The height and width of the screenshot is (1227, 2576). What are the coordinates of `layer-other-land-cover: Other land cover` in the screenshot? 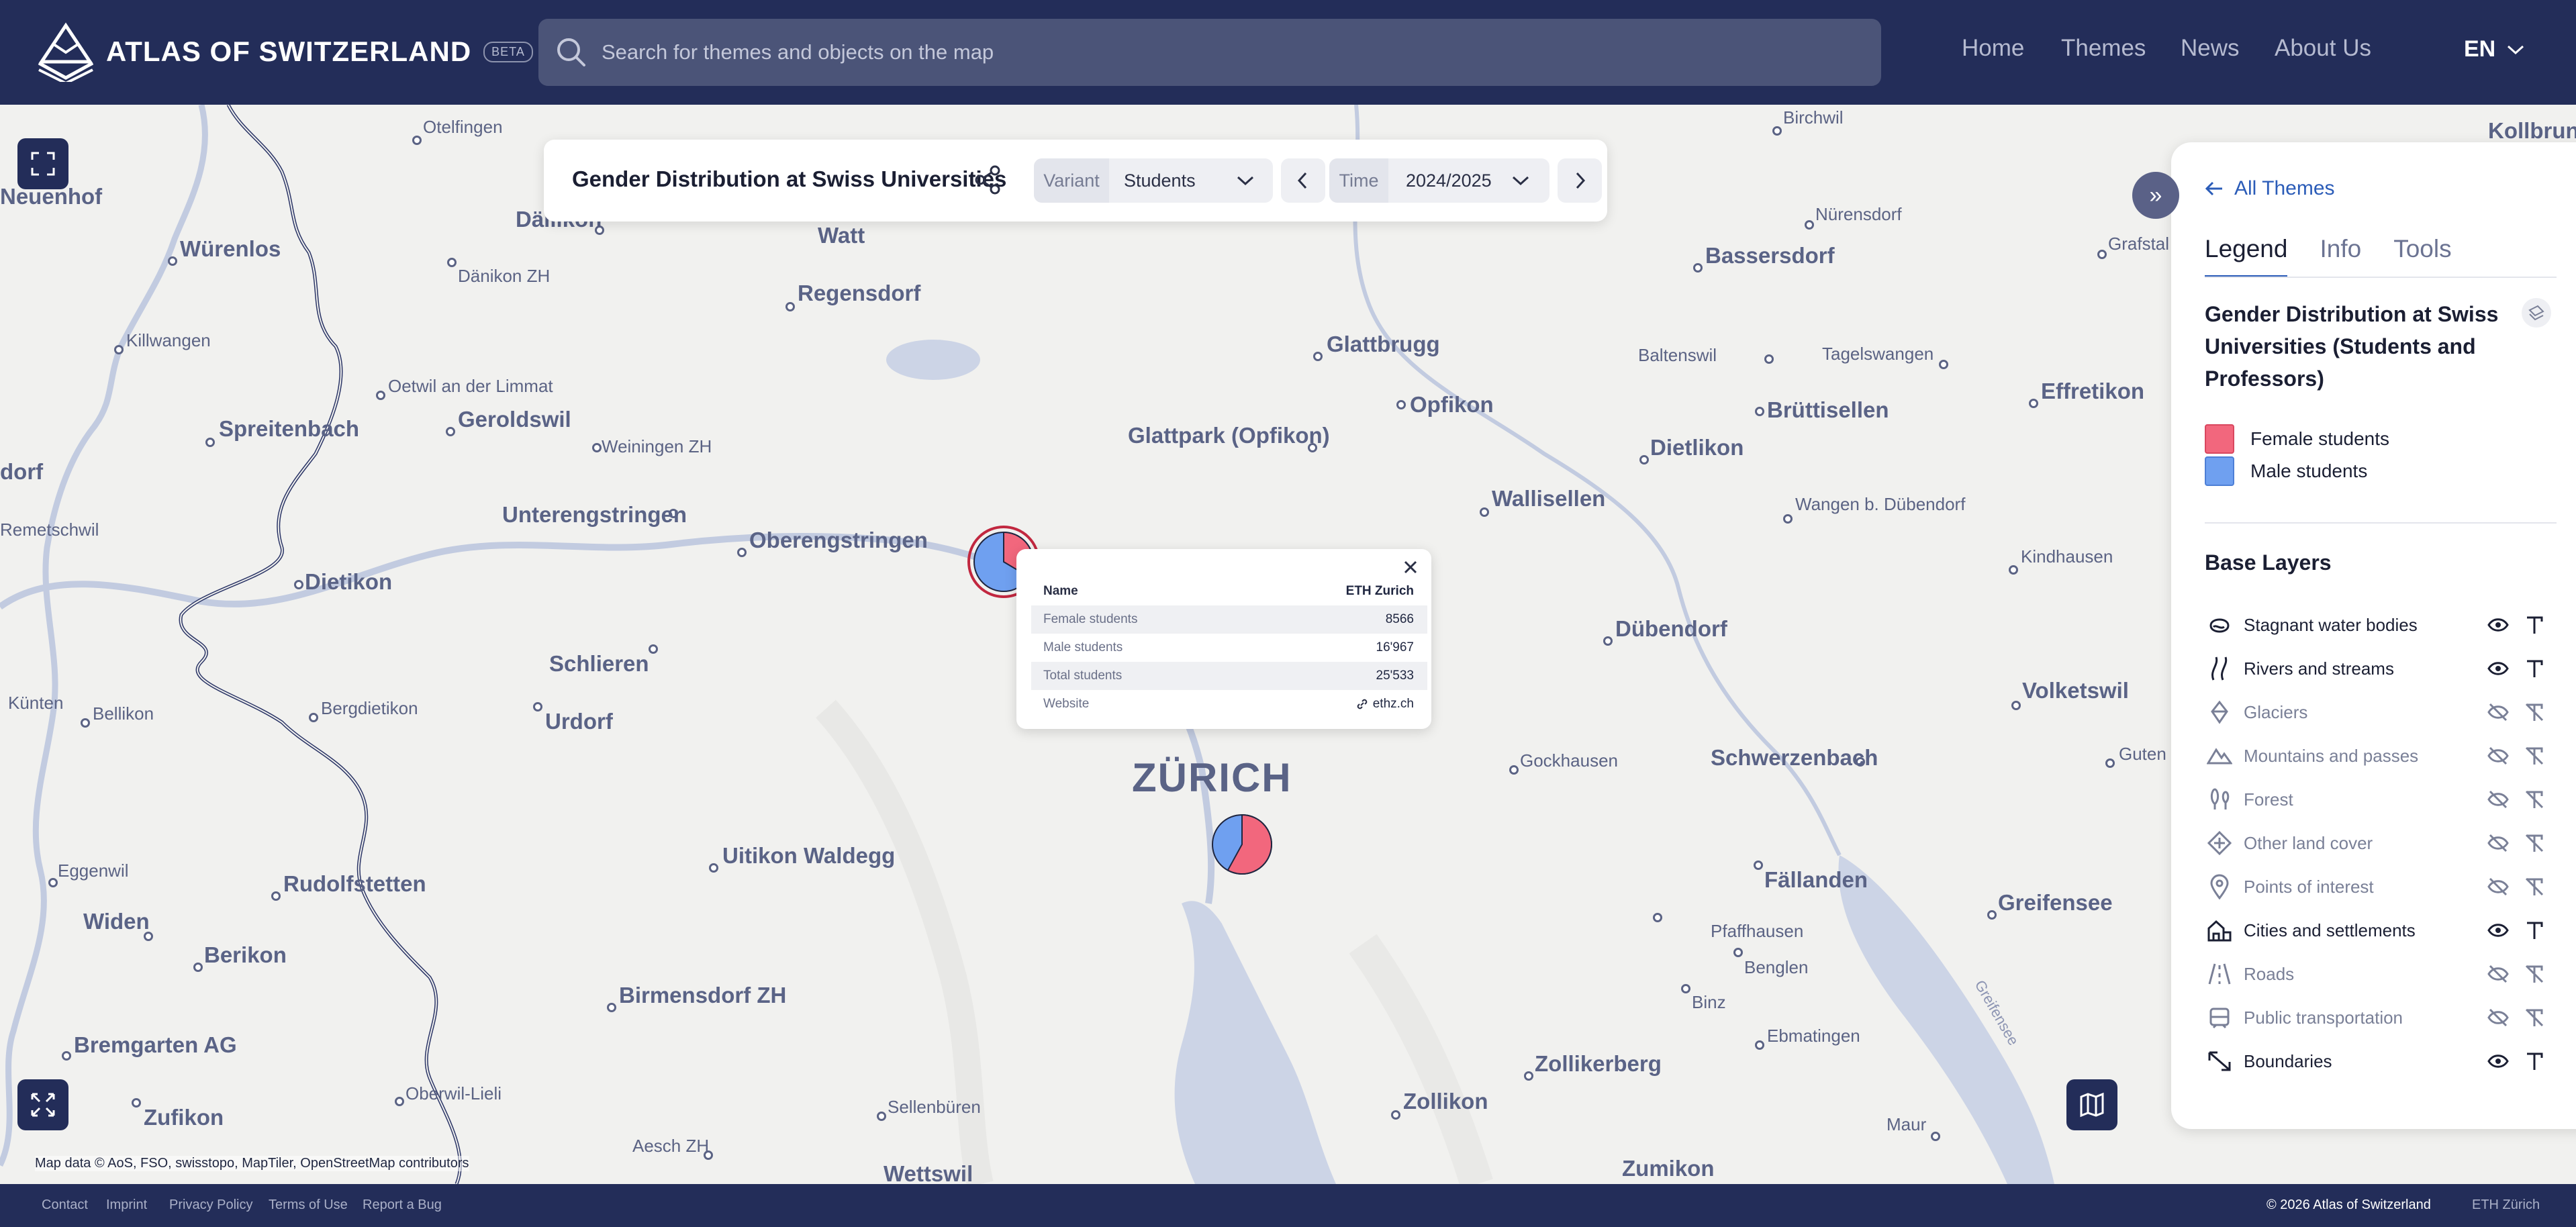 It's located at (2386, 843).